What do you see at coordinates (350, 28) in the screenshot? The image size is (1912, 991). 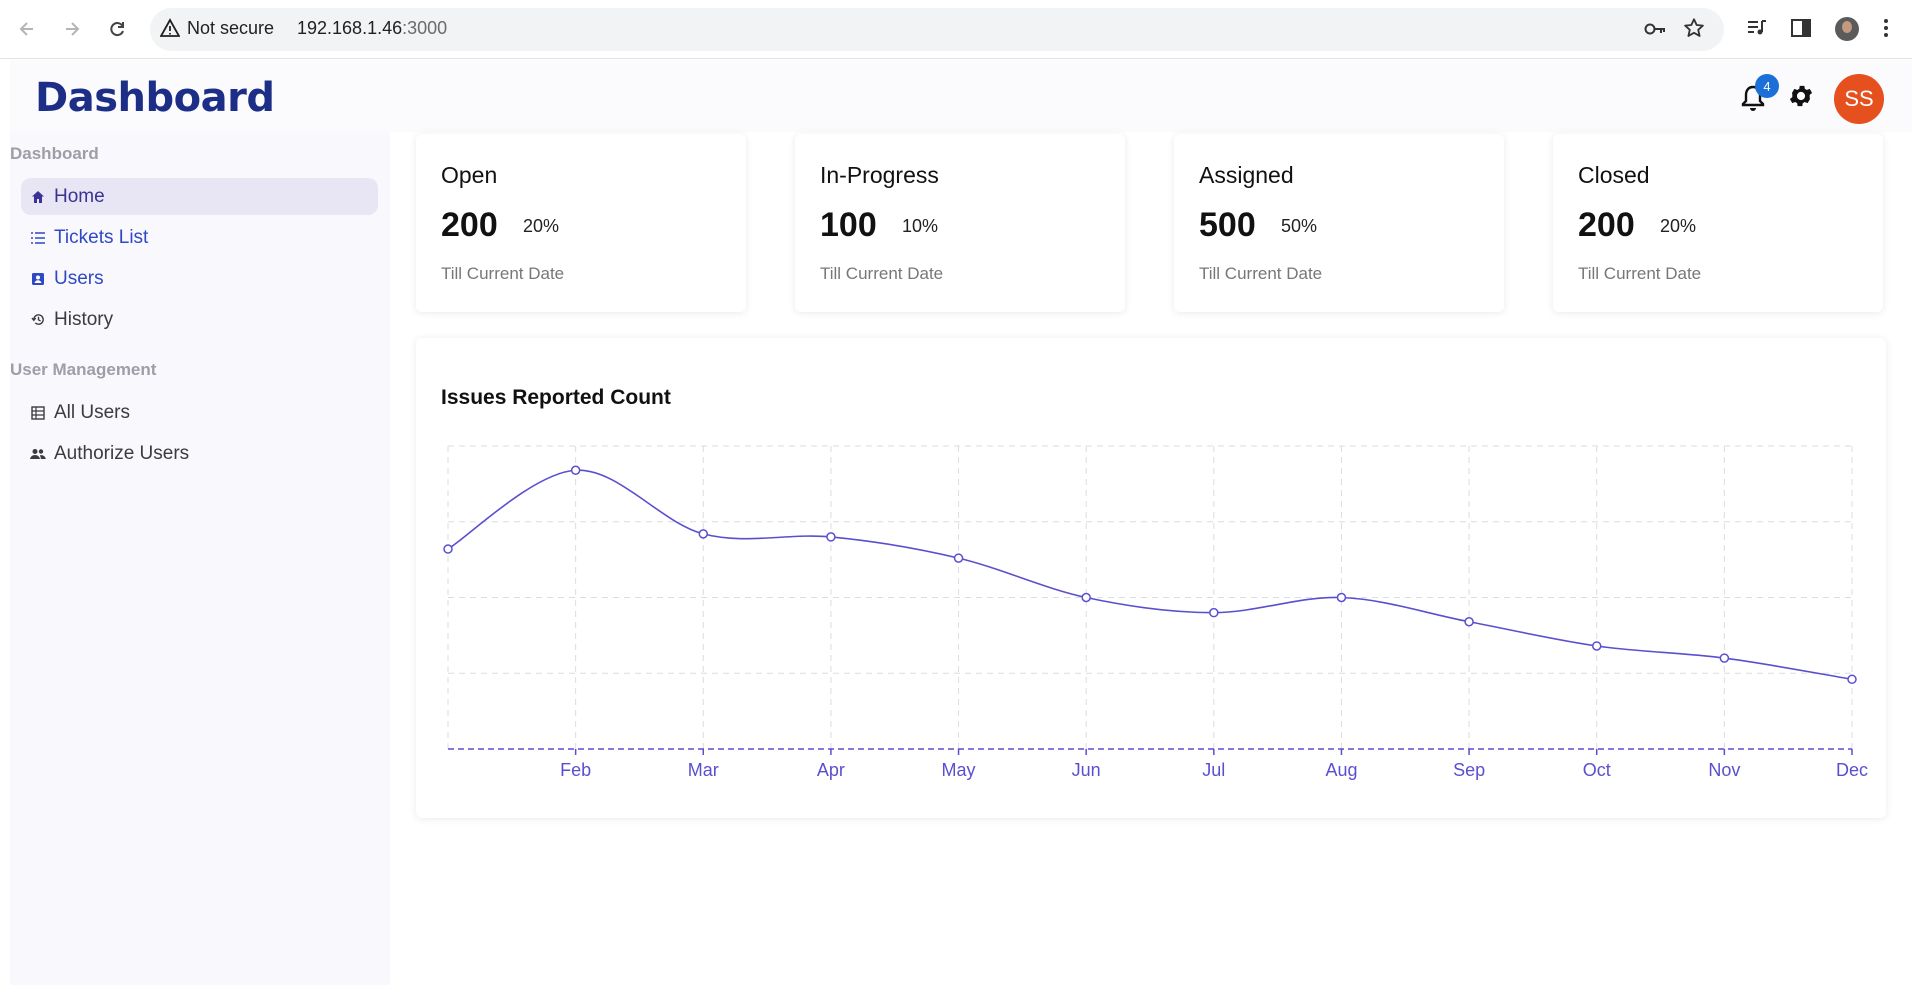 I see `url-host: 192.168.1.46` at bounding box center [350, 28].